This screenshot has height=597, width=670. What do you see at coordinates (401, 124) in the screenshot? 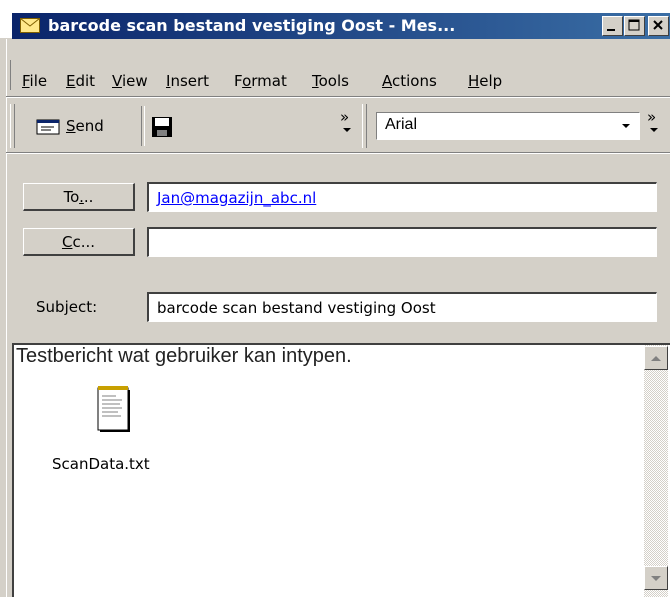
I see `font-name-value: Arial` at bounding box center [401, 124].